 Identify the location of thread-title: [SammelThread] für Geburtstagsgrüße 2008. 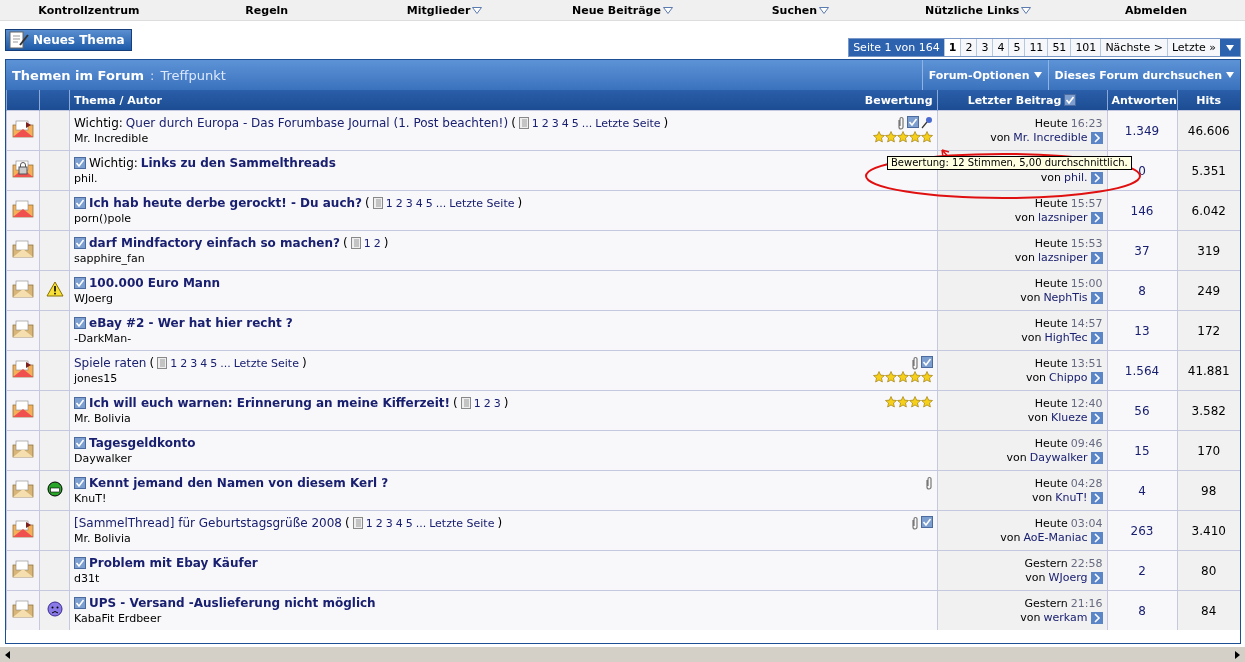
(208, 523).